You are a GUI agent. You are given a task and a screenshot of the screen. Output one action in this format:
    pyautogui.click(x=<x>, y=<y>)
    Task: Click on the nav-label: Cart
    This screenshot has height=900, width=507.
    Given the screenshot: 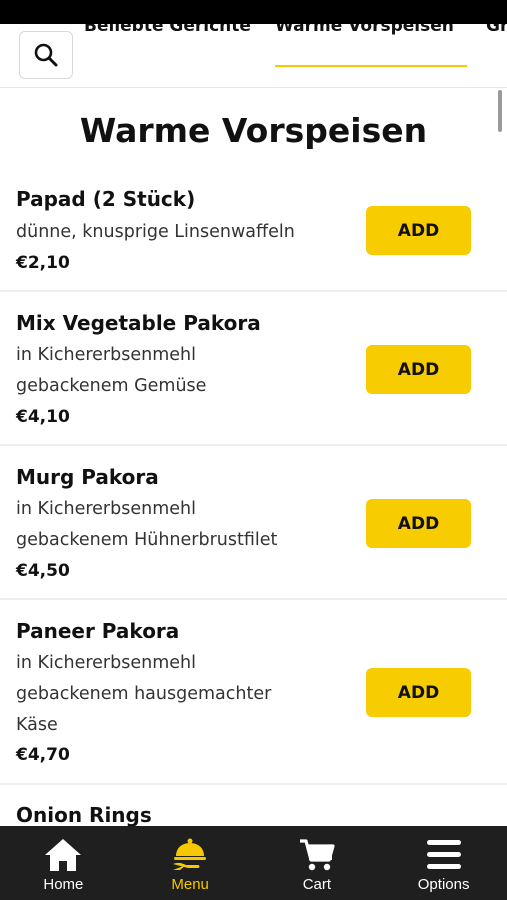 What is the action you would take?
    pyautogui.click(x=317, y=884)
    